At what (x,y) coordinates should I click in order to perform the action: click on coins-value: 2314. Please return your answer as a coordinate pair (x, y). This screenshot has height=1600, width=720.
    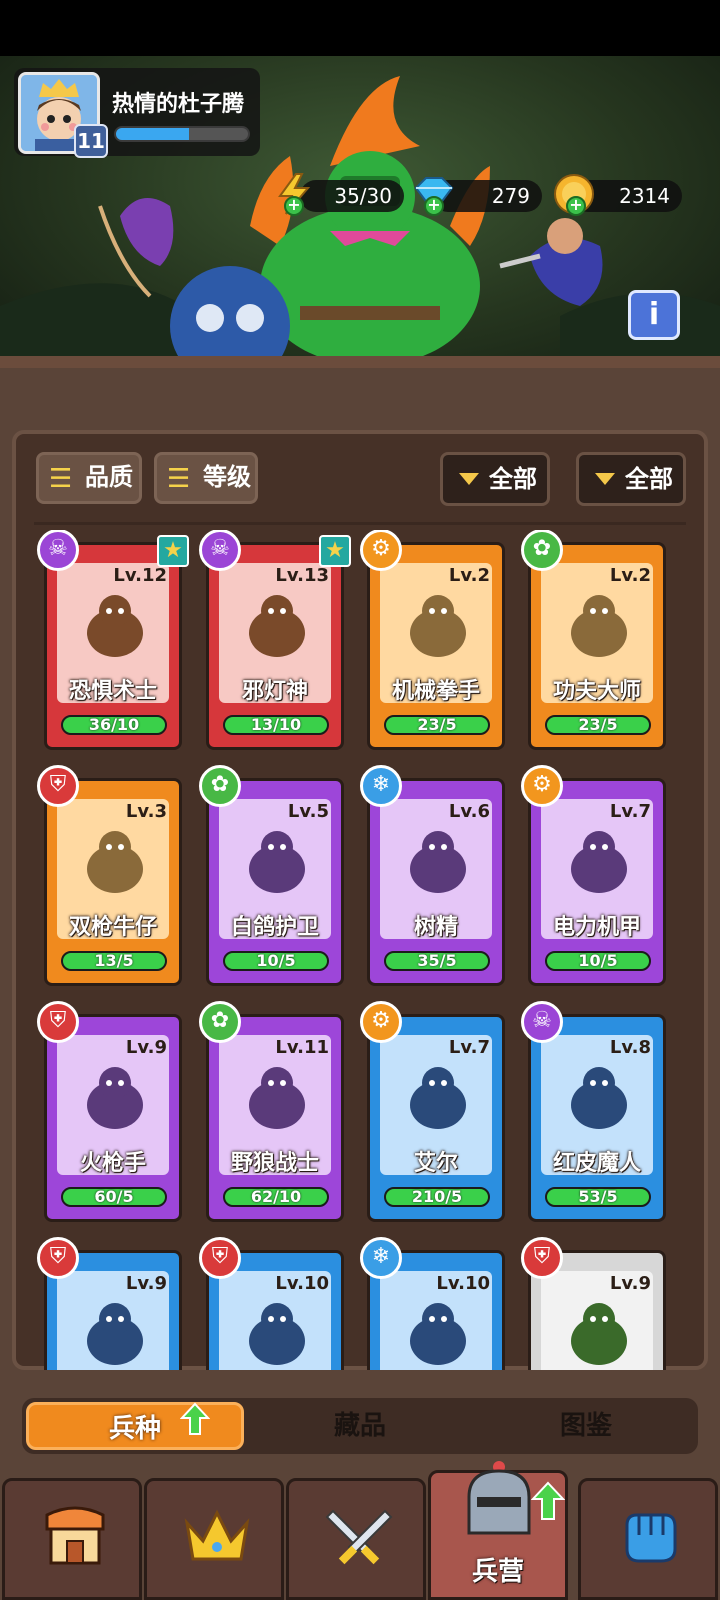
    Looking at the image, I should click on (644, 196).